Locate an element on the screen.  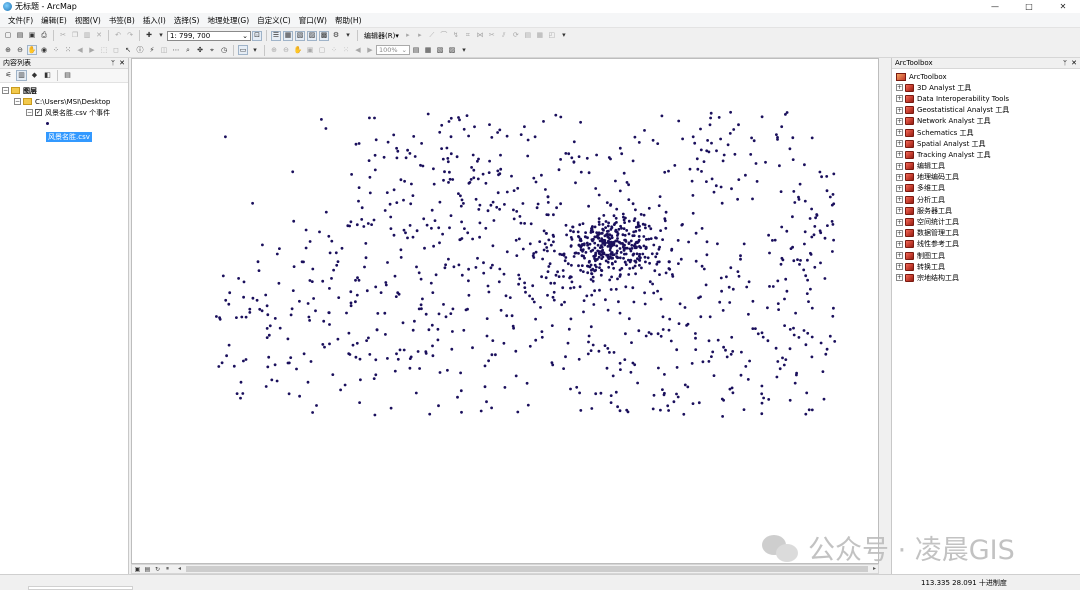
open-folder-icon: ▤ is located at coordinates (20, 36).